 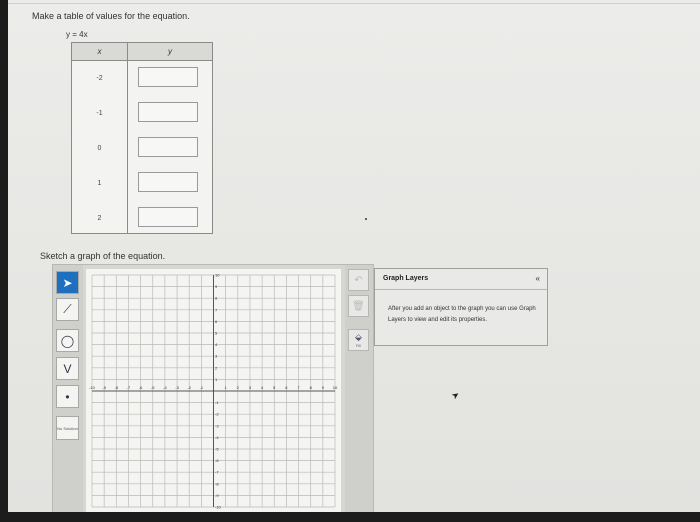 I want to click on x-tick-label: -1, so click(x=202, y=387).